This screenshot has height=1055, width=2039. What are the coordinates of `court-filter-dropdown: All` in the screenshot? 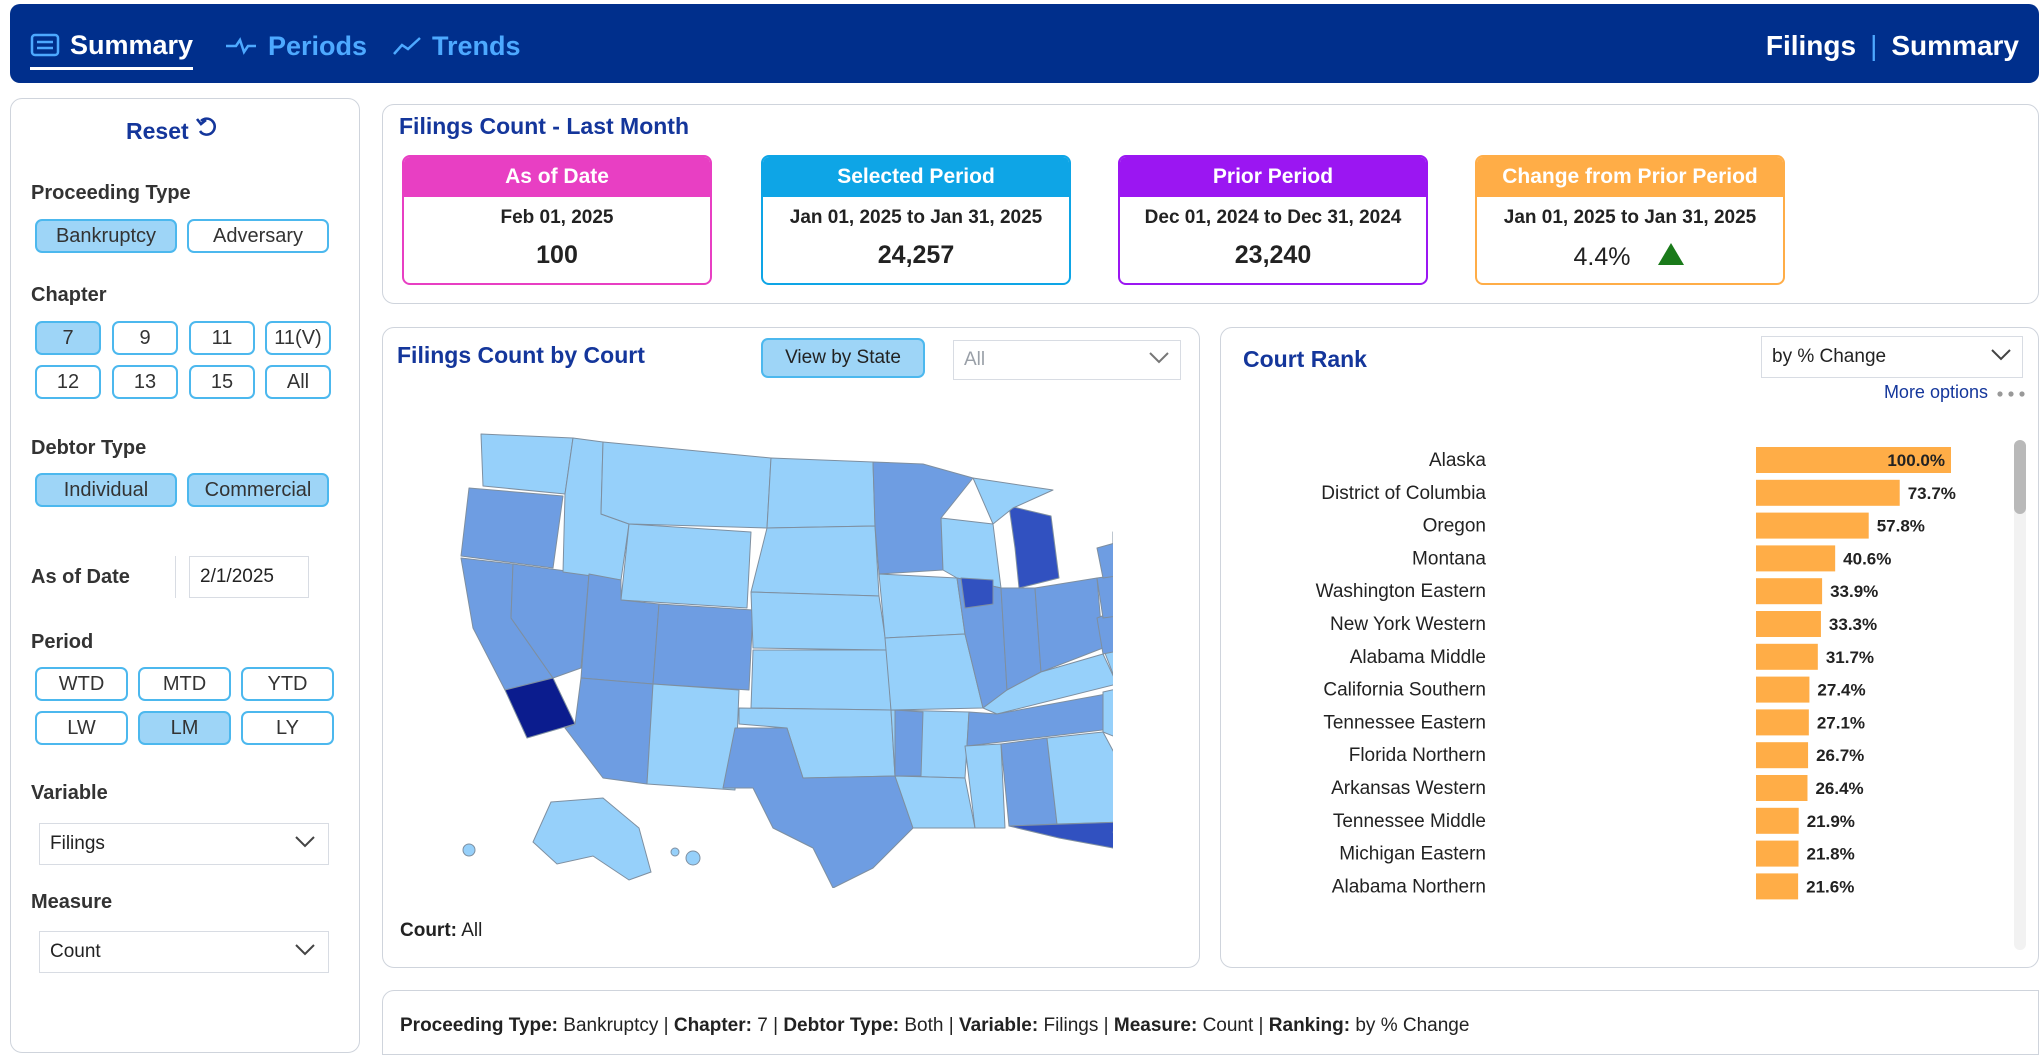 It's located at (1067, 360).